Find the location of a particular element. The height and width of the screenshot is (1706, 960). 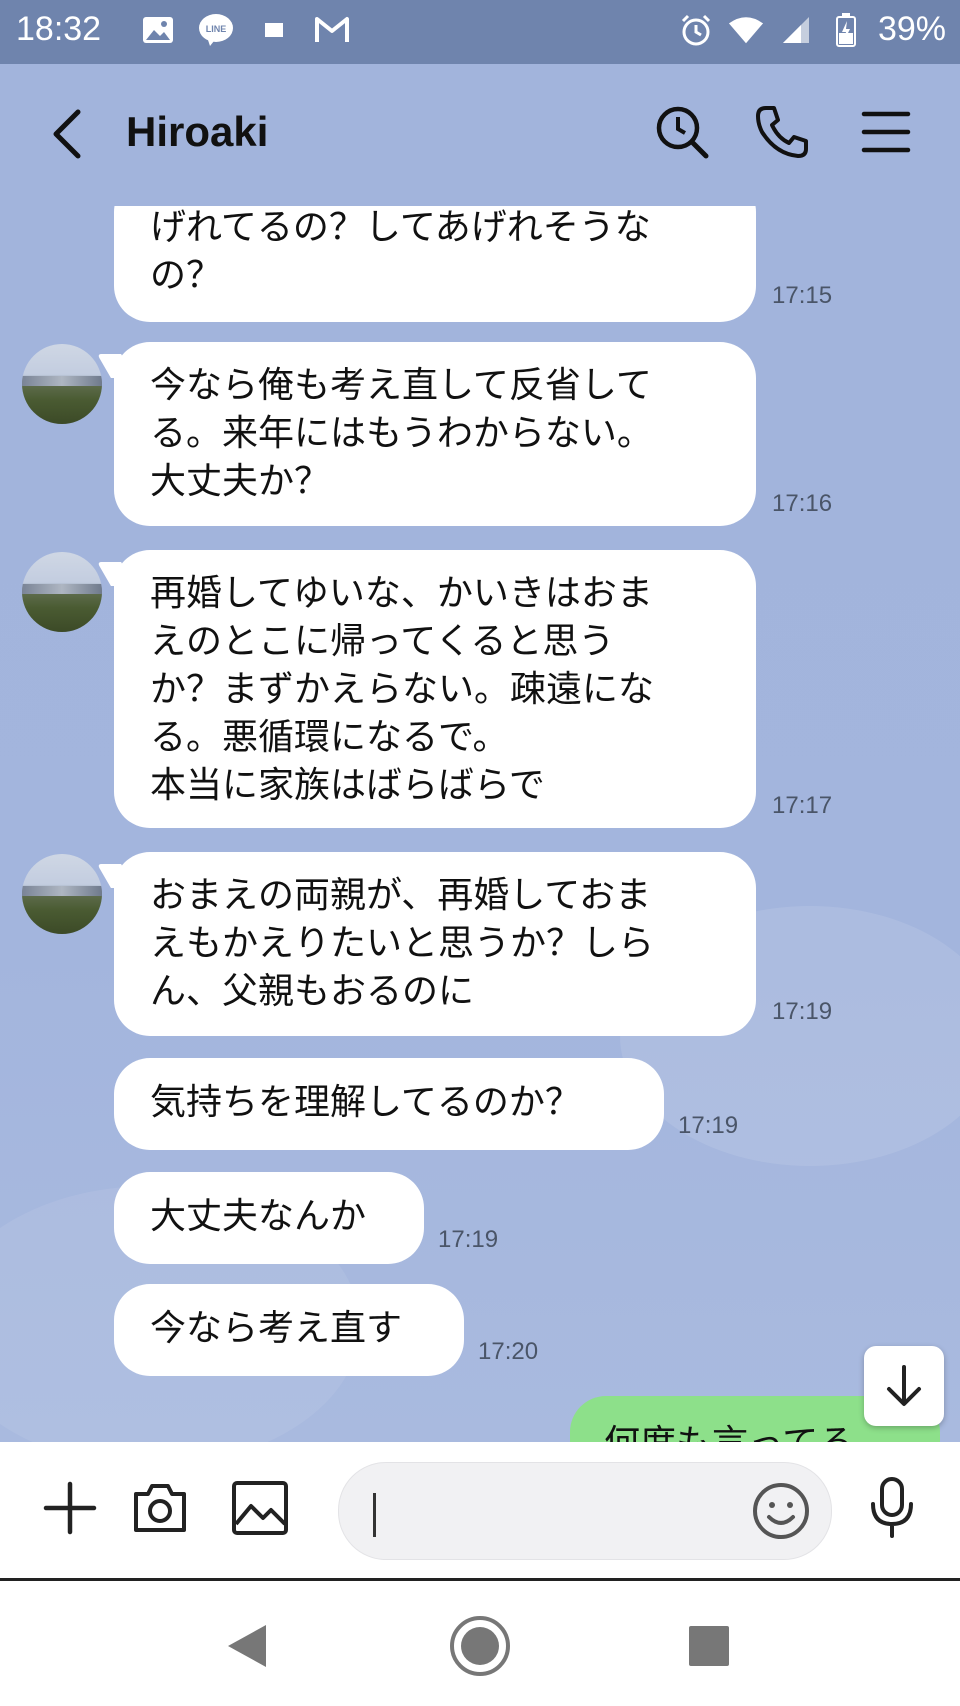

message-bubble: 今なら考え直す is located at coordinates (289, 1330).